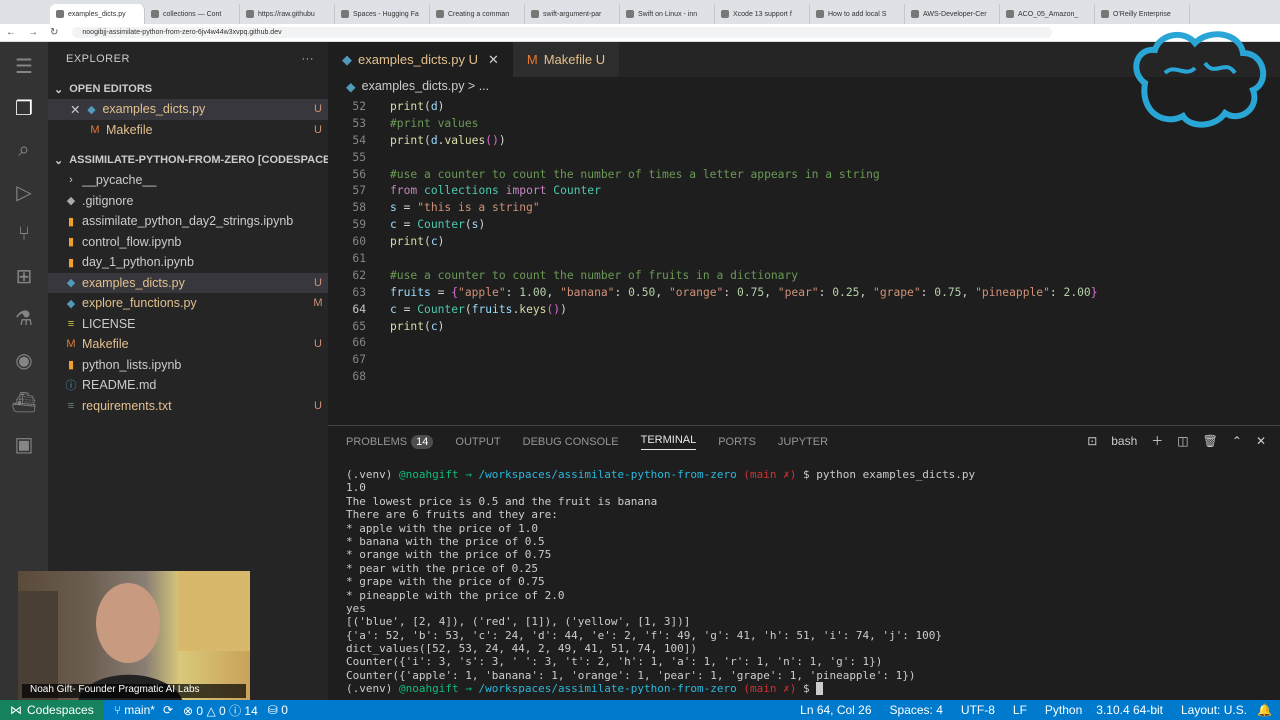 This screenshot has height=720, width=1280. I want to click on file-item: › __pycache__, so click(188, 180).